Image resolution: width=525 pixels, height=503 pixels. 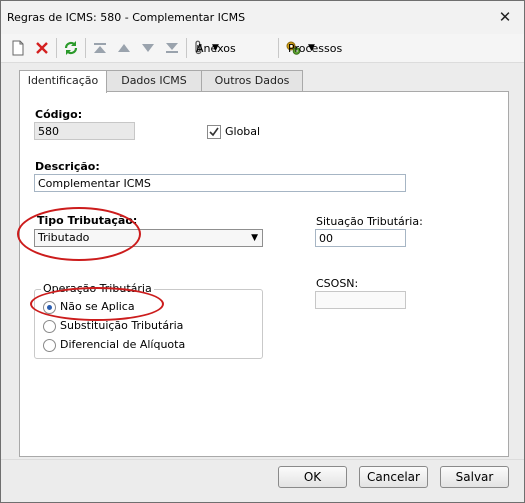 I want to click on codigo-label: Código:, so click(x=59, y=114).